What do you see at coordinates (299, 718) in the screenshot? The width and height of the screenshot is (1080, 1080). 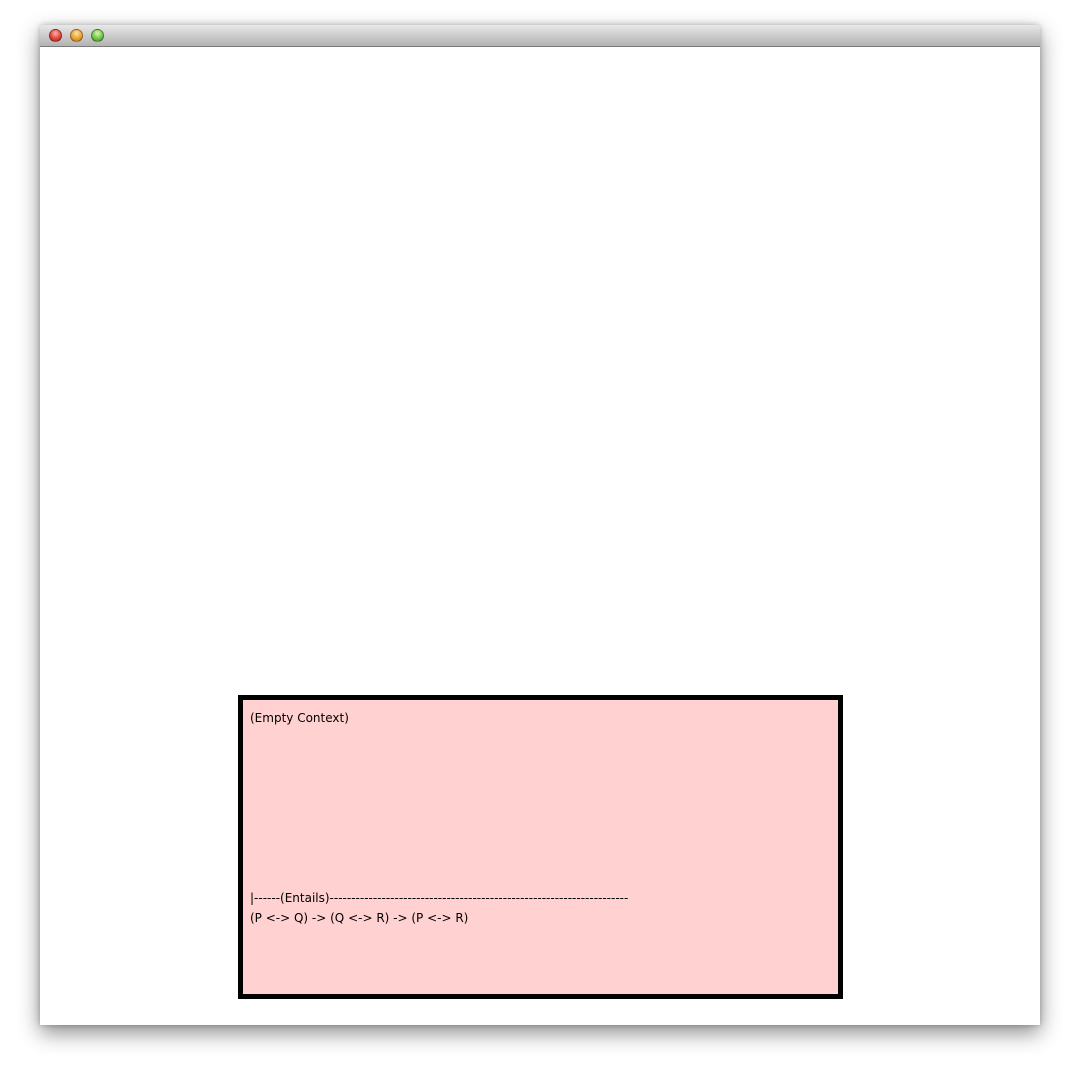 I see `context-label: (Empty Context)` at bounding box center [299, 718].